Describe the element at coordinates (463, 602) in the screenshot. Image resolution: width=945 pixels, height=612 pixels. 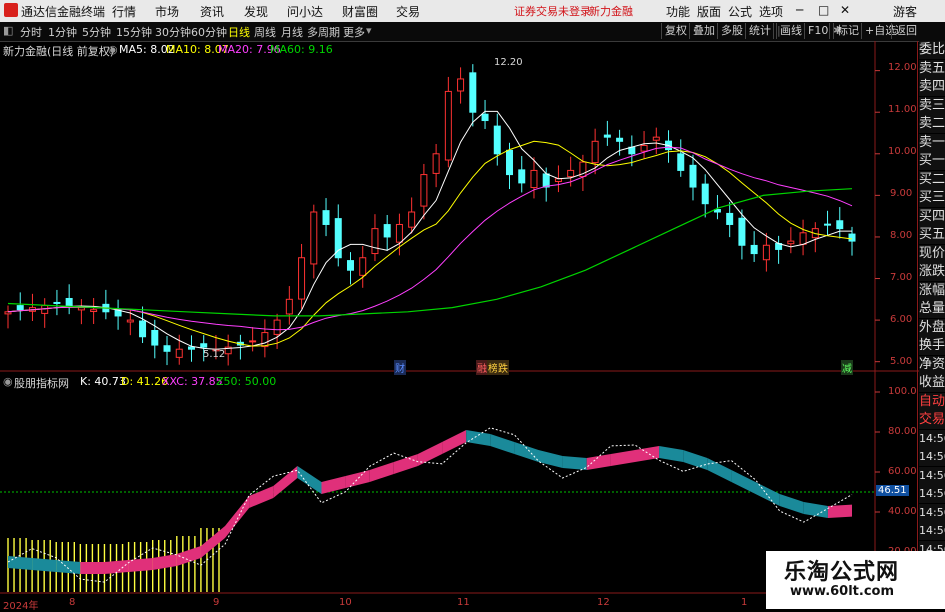
I see `date-axis-label: 11` at that location.